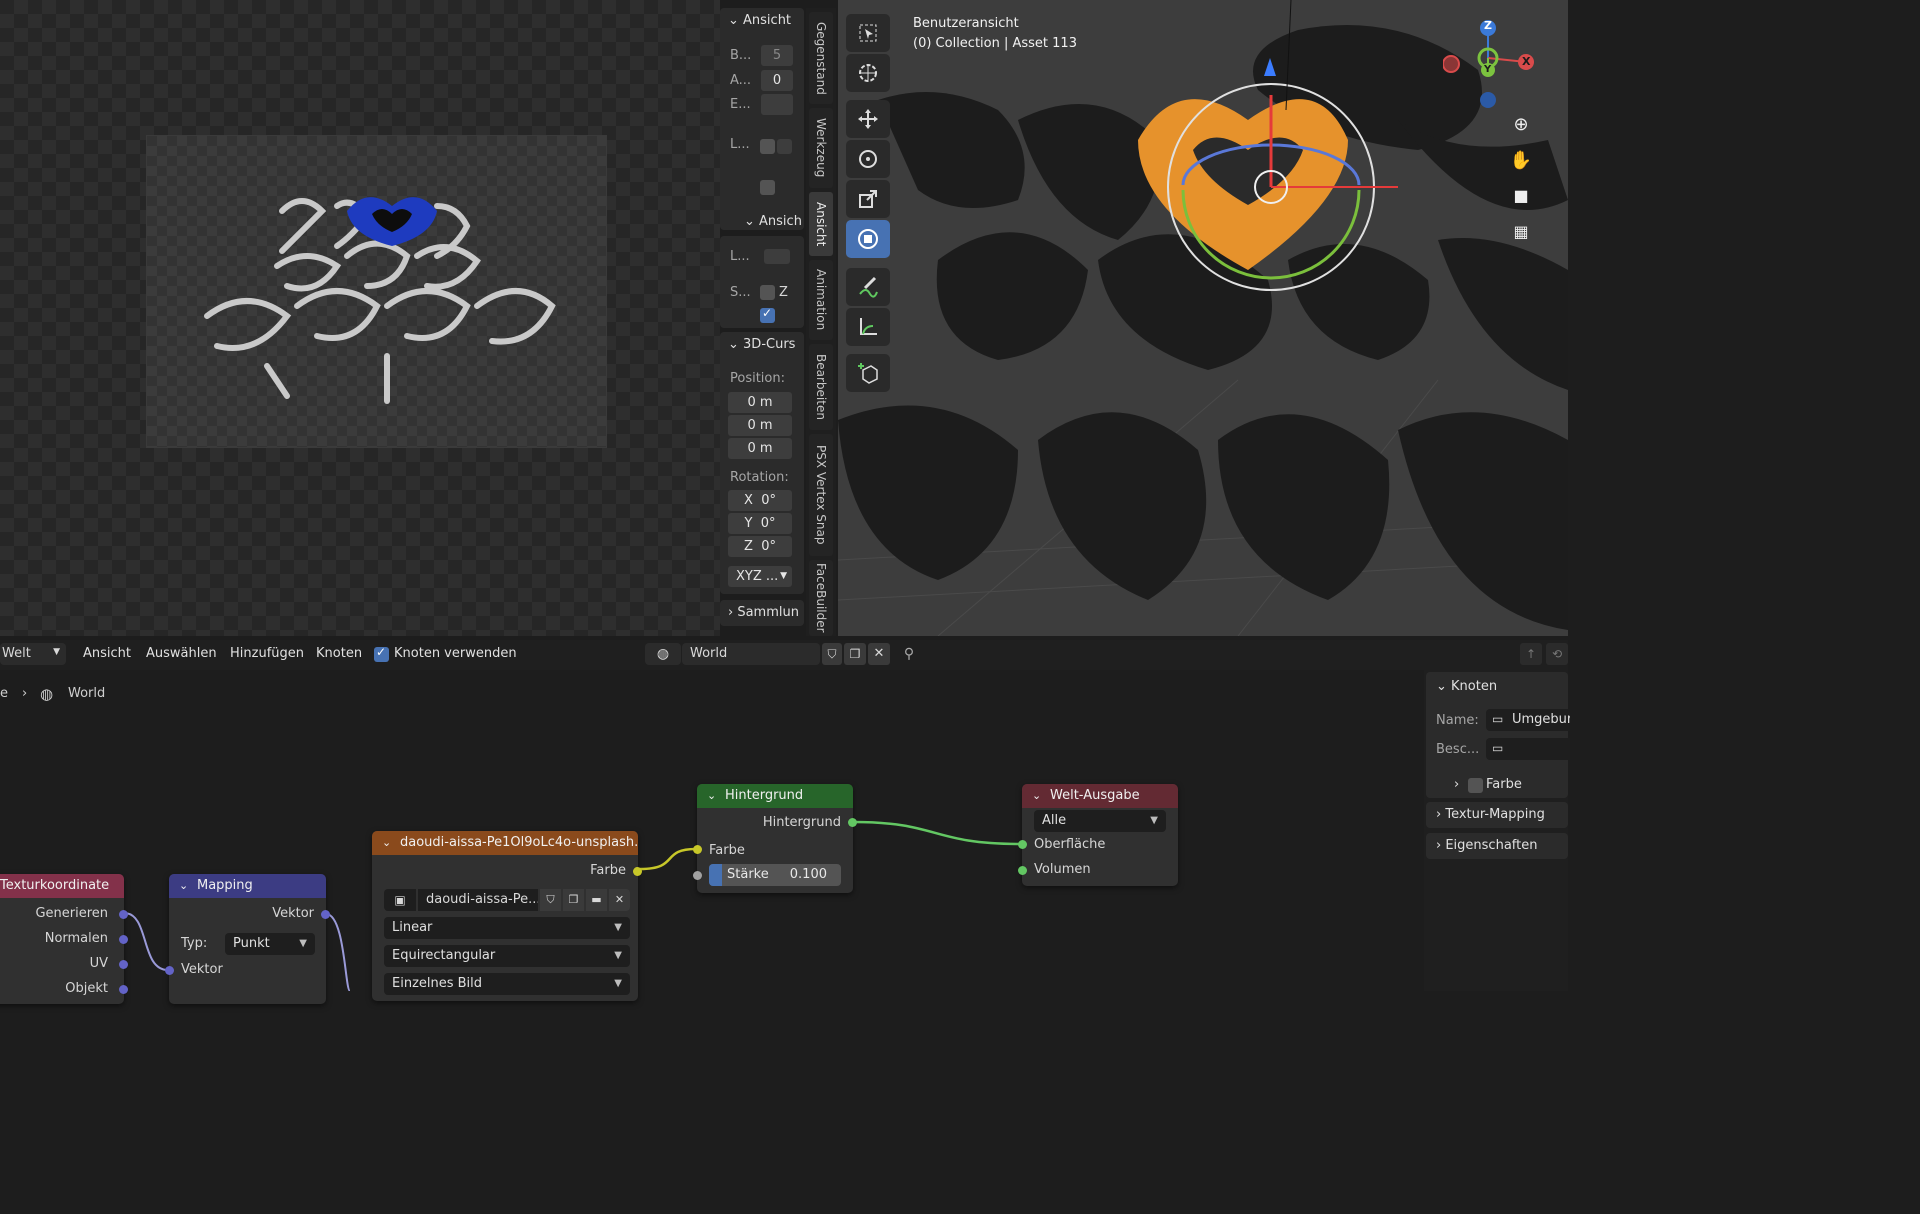 The height and width of the screenshot is (1214, 1920). What do you see at coordinates (767, 146) in the screenshot?
I see `field-l-checkbox` at bounding box center [767, 146].